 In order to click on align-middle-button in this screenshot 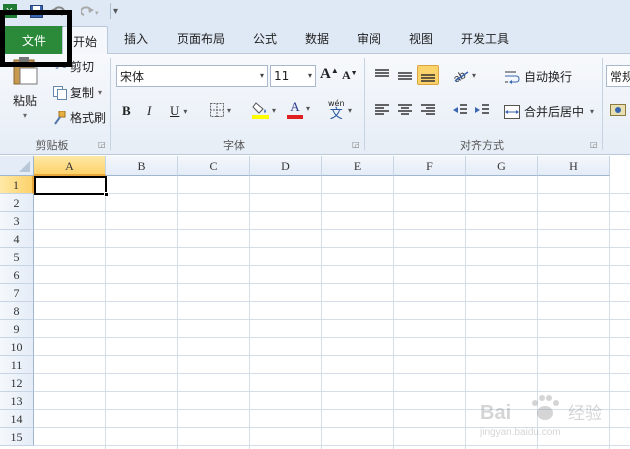, I will do `click(405, 75)`.